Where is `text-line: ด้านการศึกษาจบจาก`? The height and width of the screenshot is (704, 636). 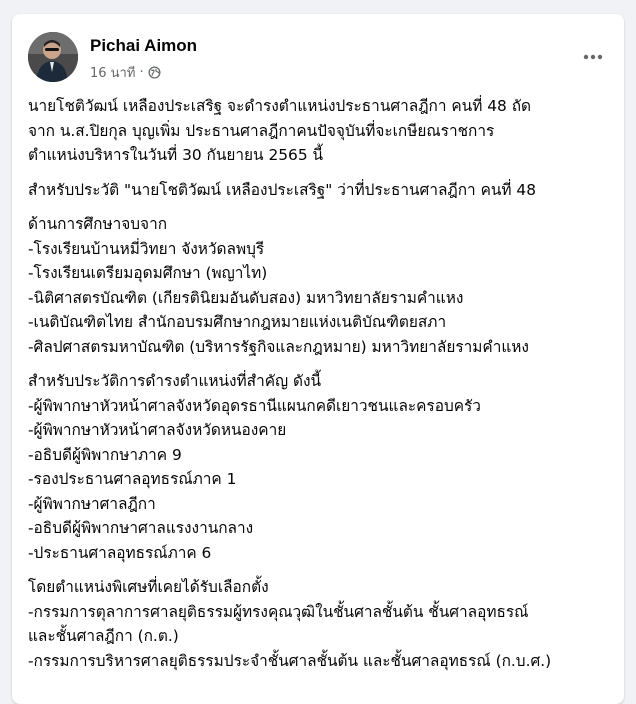
text-line: ด้านการศึกษาจบจาก is located at coordinates (98, 224).